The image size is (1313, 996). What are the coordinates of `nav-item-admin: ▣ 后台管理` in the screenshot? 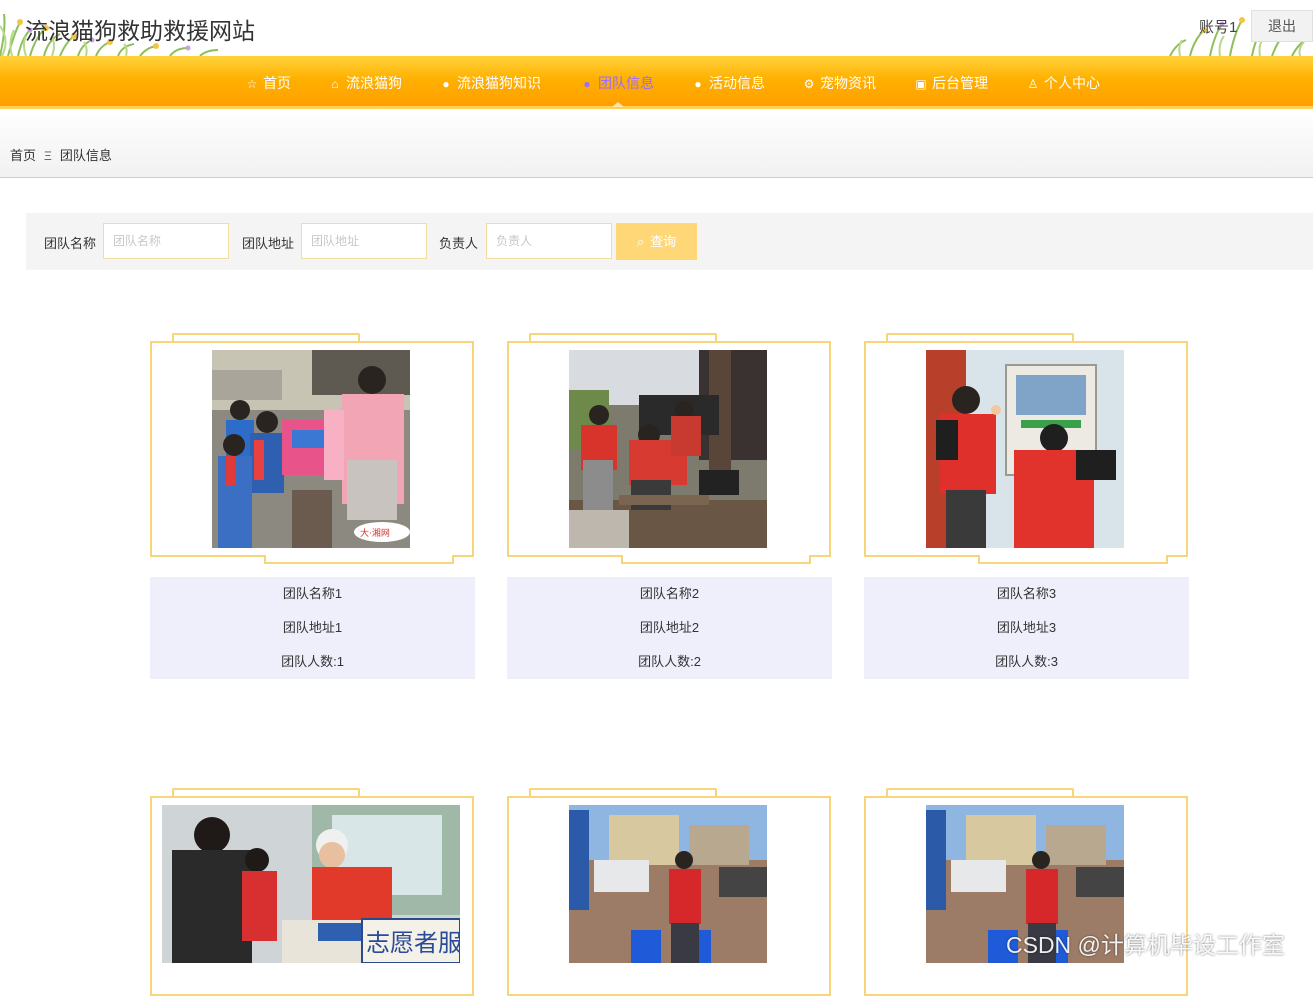 It's located at (951, 82).